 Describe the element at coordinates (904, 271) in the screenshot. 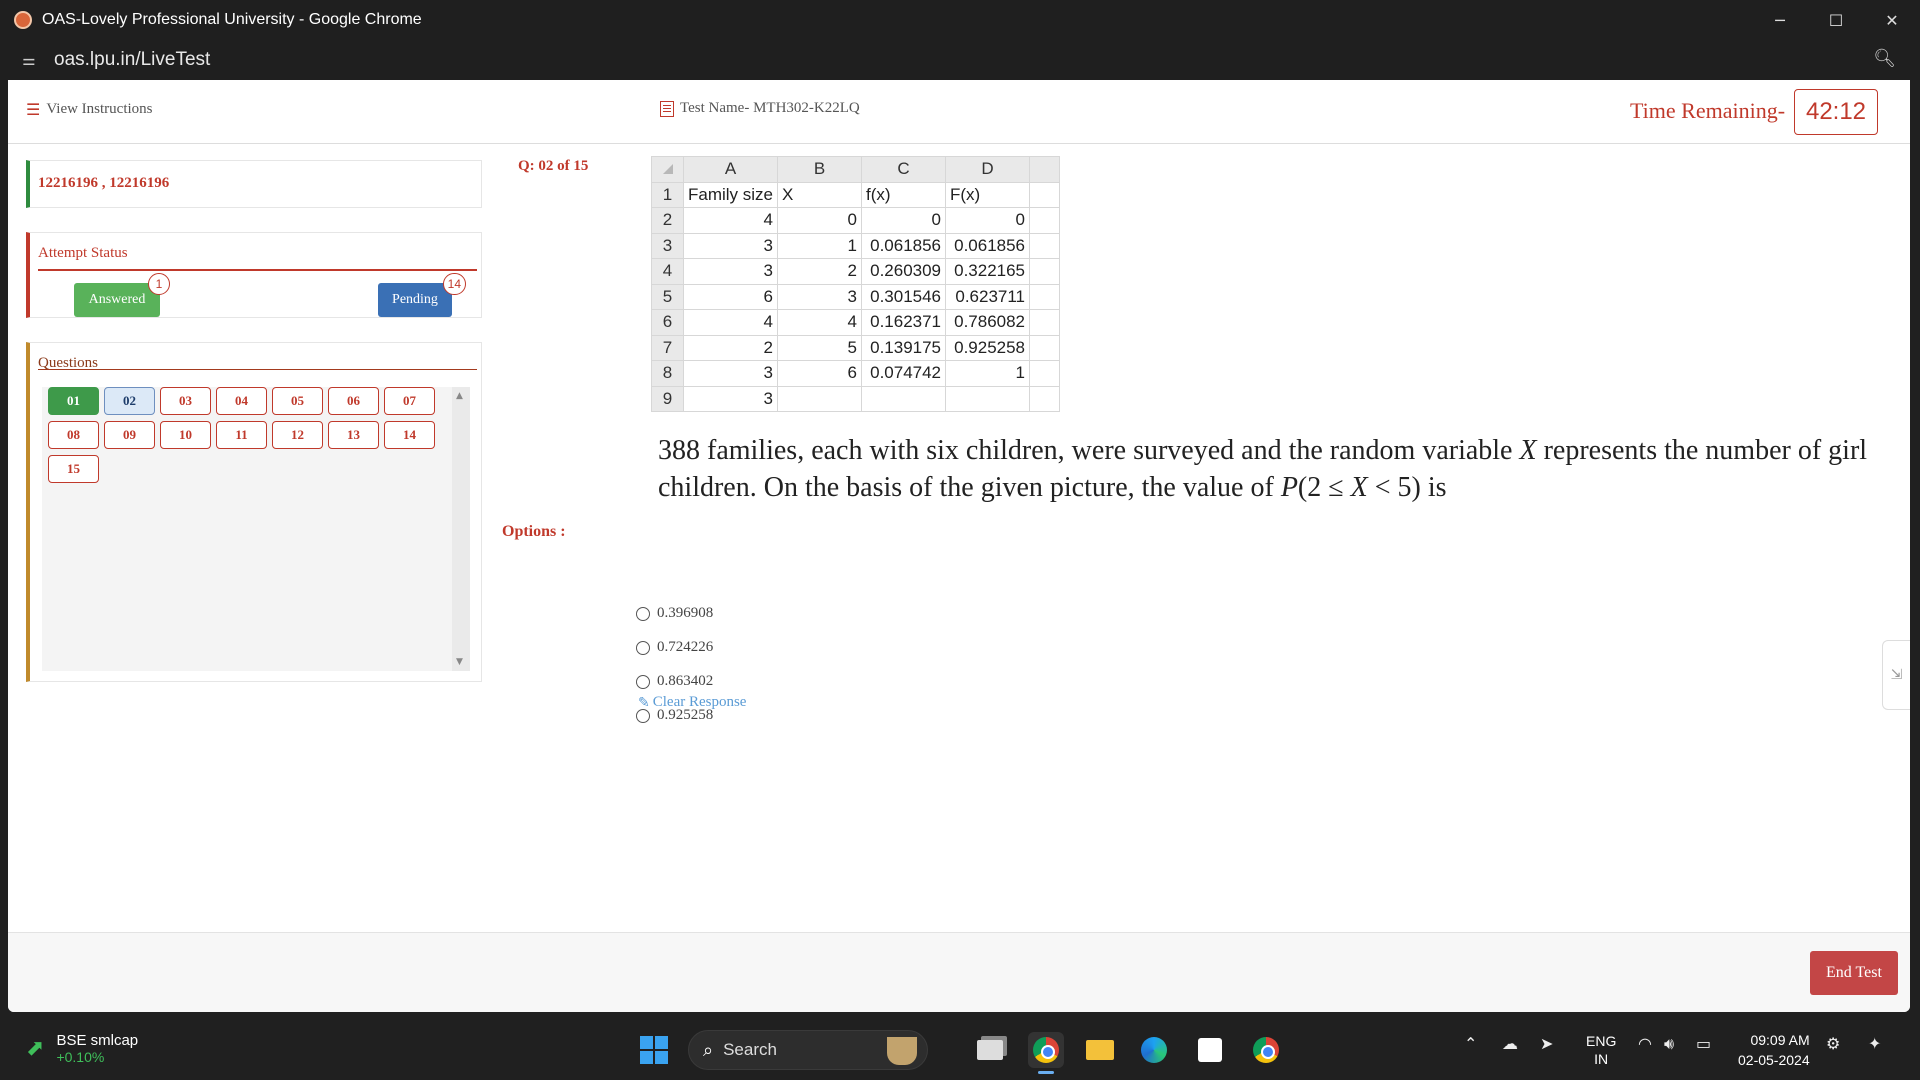

I see `sheet-cell: 0.260309` at that location.